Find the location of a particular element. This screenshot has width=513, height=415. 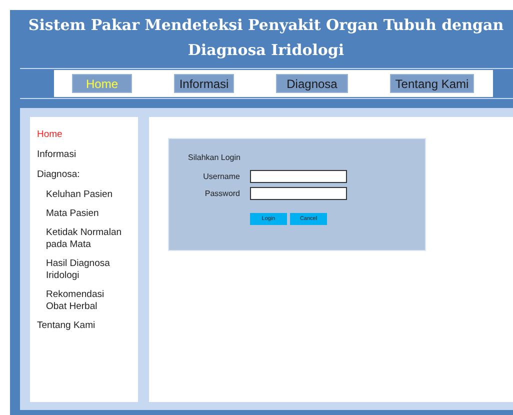

nav-button: Informasi is located at coordinates (204, 83).